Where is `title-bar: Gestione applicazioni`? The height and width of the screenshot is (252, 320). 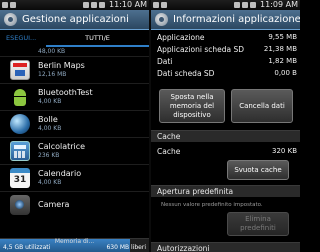 title-bar: Gestione applicazioni is located at coordinates (74, 20).